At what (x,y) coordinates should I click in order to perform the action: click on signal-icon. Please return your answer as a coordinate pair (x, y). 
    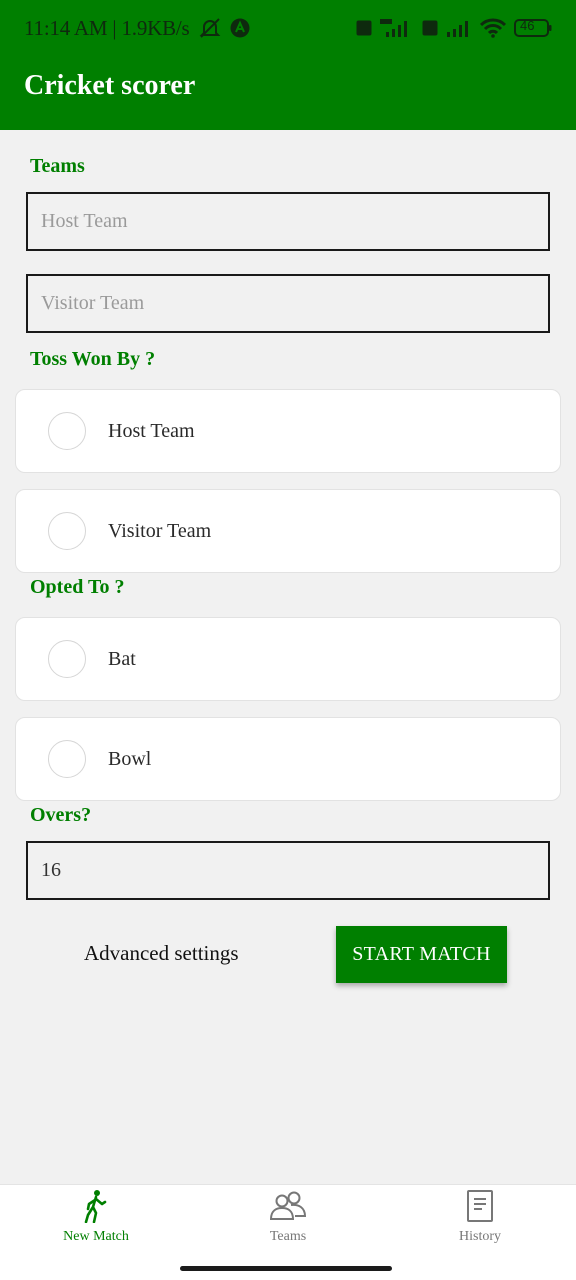
    Looking at the image, I should click on (459, 28).